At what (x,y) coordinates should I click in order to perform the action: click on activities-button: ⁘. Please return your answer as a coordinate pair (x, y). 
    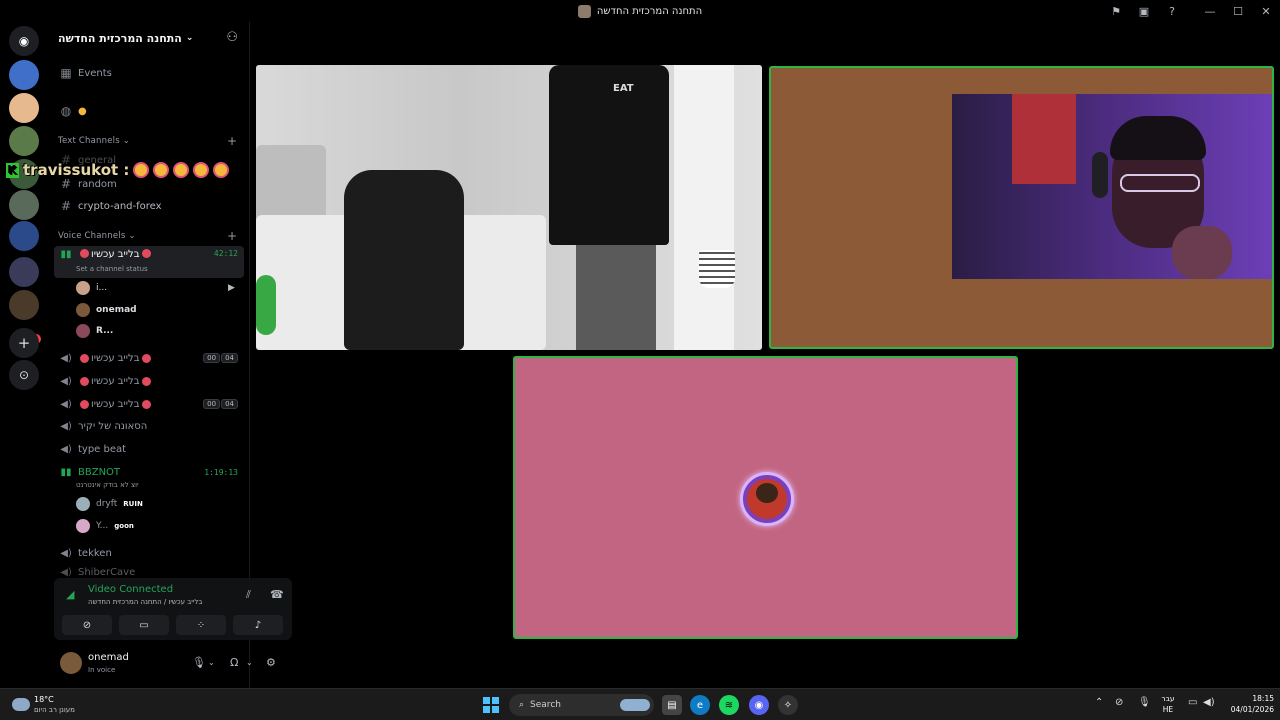
    Looking at the image, I should click on (201, 625).